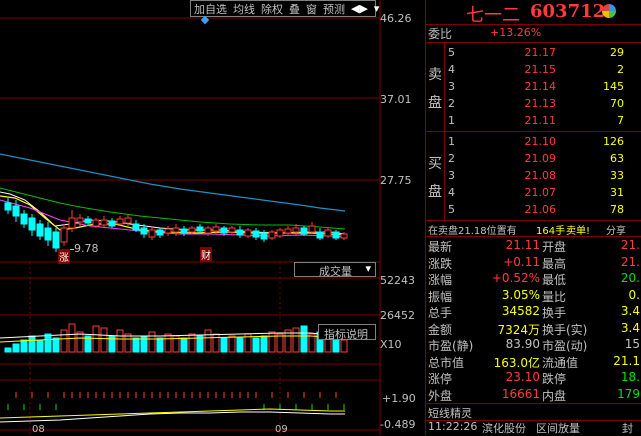  What do you see at coordinates (451, 175) in the screenshot?
I see `buy-level: 3` at bounding box center [451, 175].